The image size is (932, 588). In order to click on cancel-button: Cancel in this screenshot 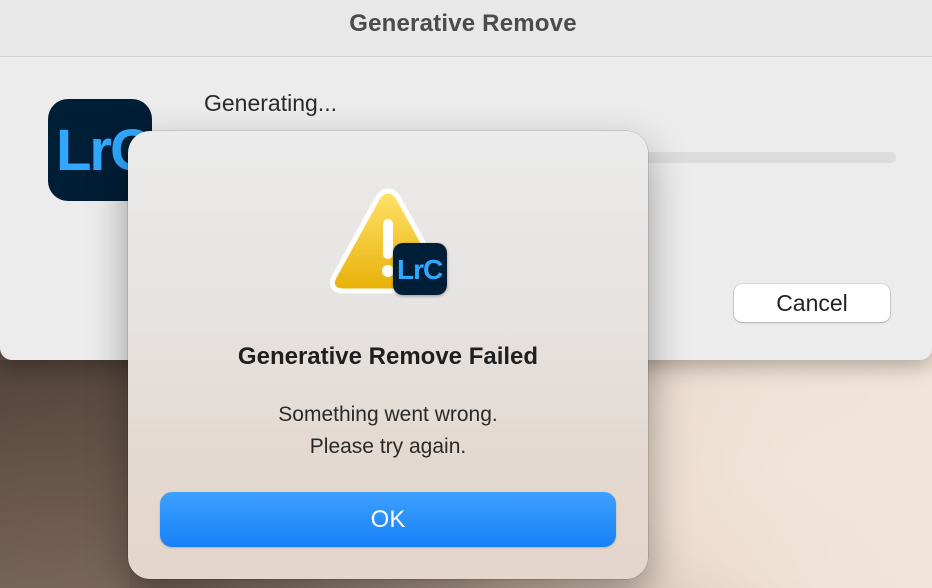, I will do `click(812, 303)`.